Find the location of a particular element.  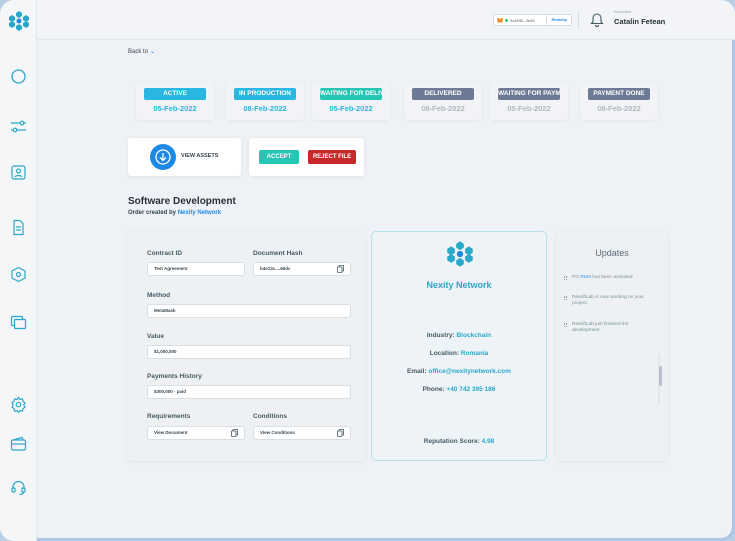

status-label: WAITING FOR DELIVERY is located at coordinates (351, 94).